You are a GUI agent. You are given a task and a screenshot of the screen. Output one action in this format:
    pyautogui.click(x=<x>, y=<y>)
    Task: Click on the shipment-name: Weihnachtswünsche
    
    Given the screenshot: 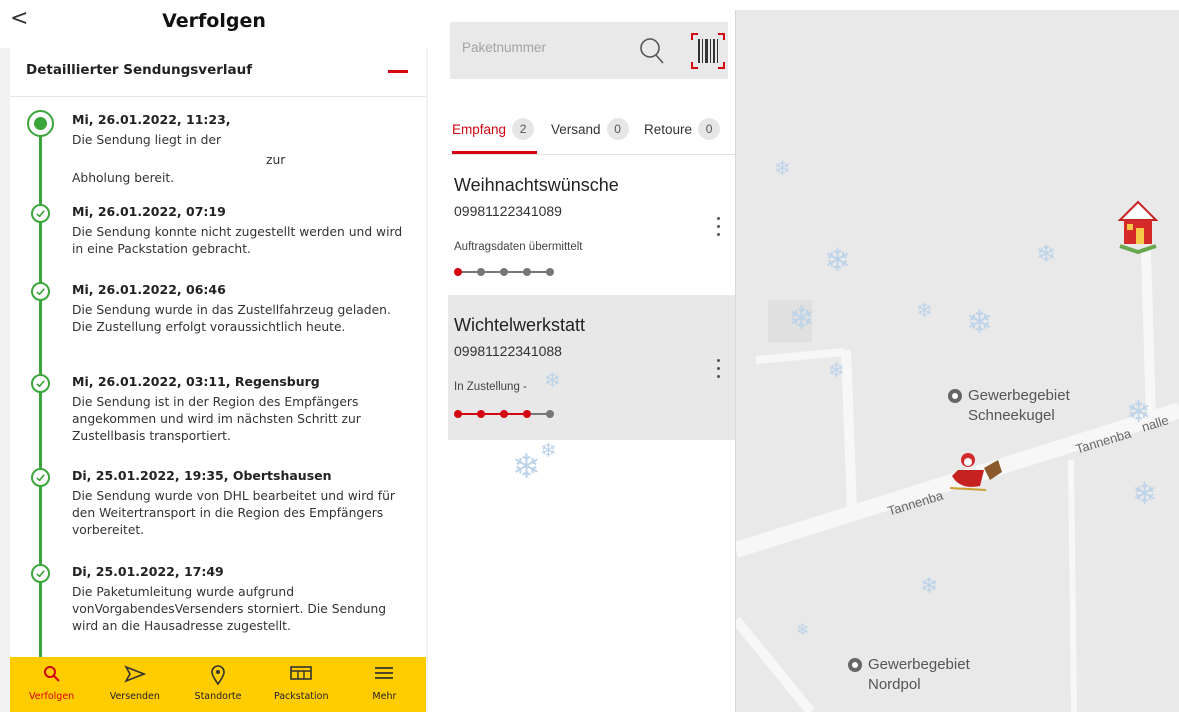 What is the action you would take?
    pyautogui.click(x=536, y=185)
    